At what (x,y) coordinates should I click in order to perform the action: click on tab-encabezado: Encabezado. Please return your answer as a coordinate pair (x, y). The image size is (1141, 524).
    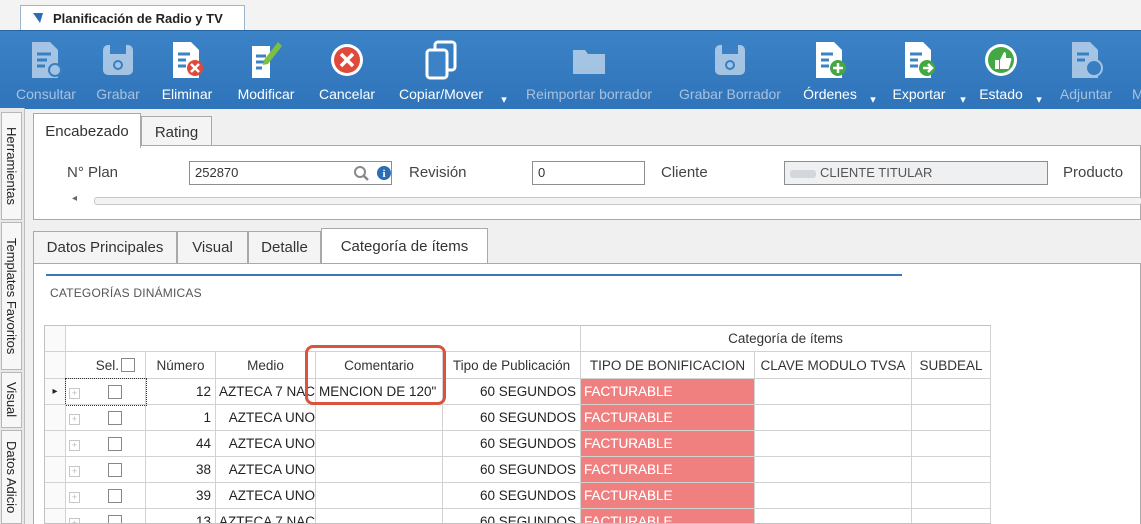
    Looking at the image, I should click on (87, 130).